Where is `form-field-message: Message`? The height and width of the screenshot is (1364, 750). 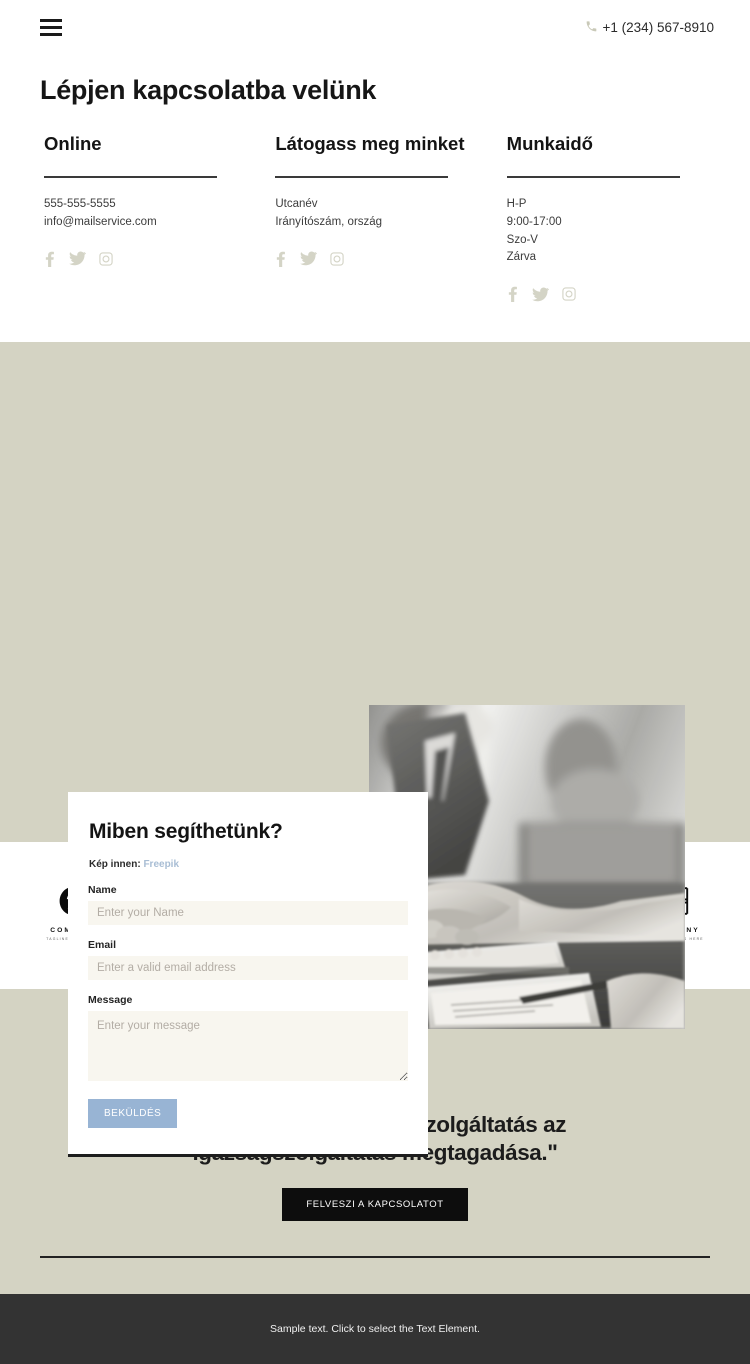 form-field-message: Message is located at coordinates (248, 1040).